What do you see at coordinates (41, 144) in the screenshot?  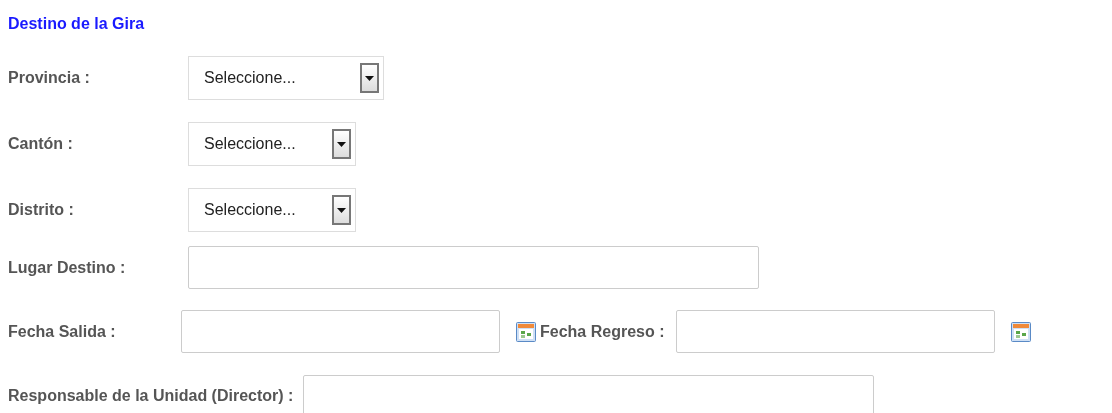 I see `field-label: Cantón :` at bounding box center [41, 144].